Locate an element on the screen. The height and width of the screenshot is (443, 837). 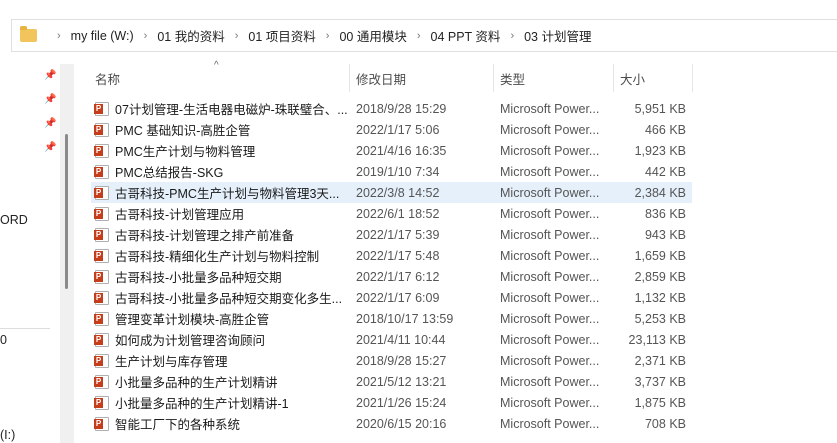
file-size: 442 KB is located at coordinates (665, 171).